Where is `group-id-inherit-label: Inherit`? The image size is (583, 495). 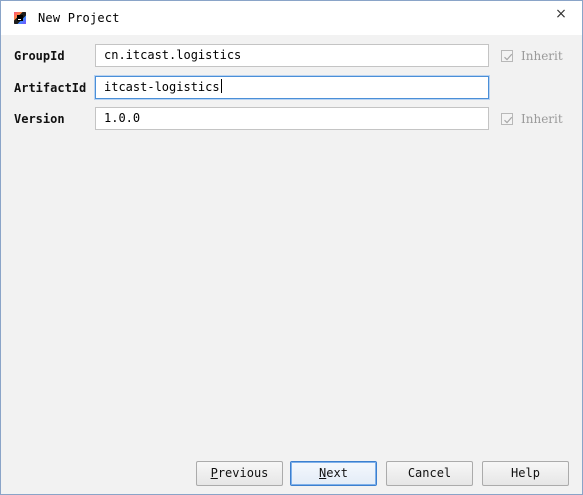 group-id-inherit-label: Inherit is located at coordinates (542, 56).